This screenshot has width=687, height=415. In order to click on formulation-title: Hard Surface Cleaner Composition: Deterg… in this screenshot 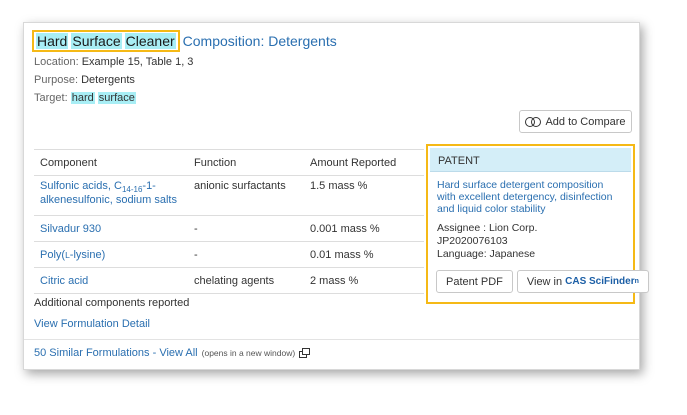, I will do `click(184, 41)`.